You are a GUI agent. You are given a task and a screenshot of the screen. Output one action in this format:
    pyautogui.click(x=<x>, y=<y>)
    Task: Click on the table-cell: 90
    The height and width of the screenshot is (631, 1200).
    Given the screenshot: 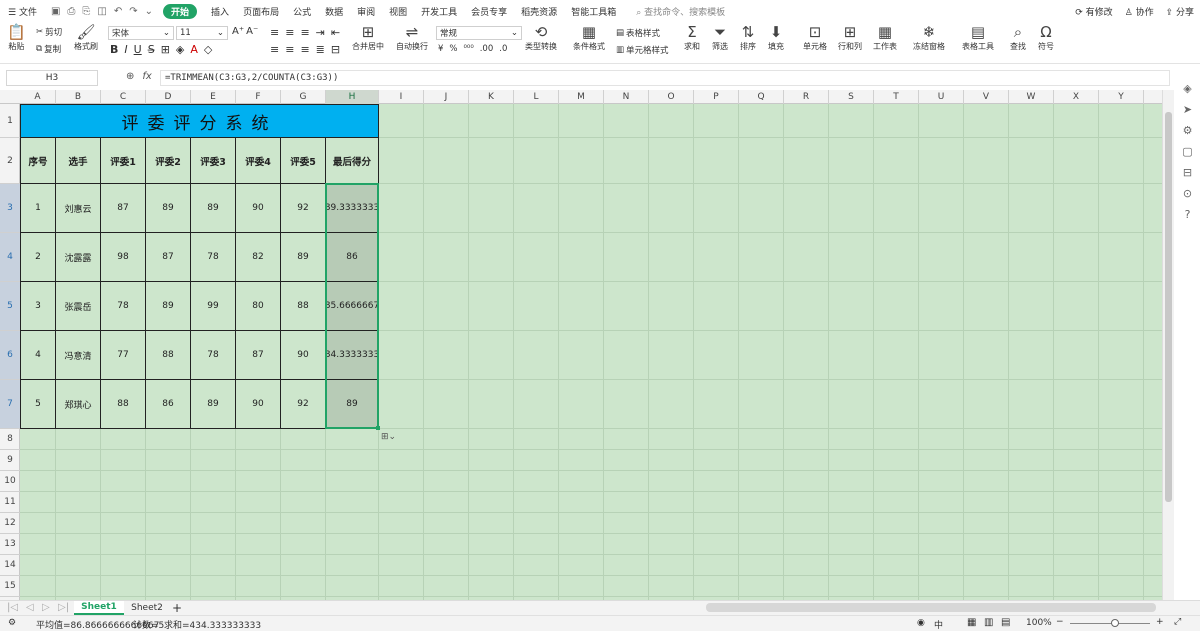 What is the action you would take?
    pyautogui.click(x=258, y=404)
    